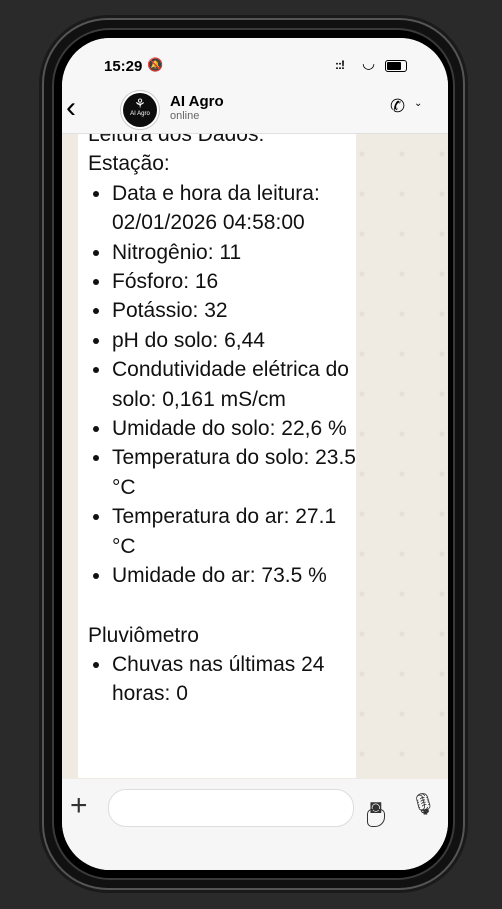  Describe the element at coordinates (255, 63) in the screenshot. I see `status-bar: 15:29 🔕 ::! ◡` at that location.